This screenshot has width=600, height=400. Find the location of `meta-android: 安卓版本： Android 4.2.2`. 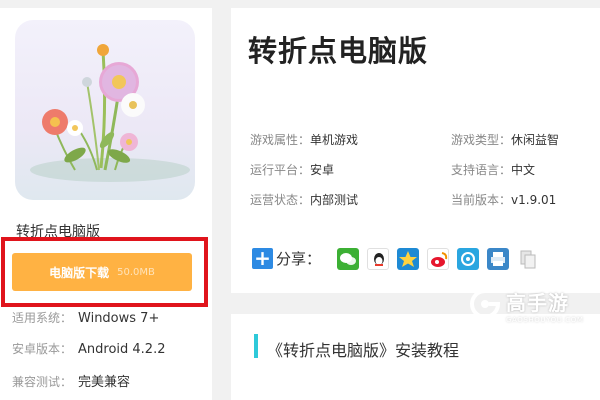

meta-android: 安卓版本： Android 4.2.2 is located at coordinates (89, 348).